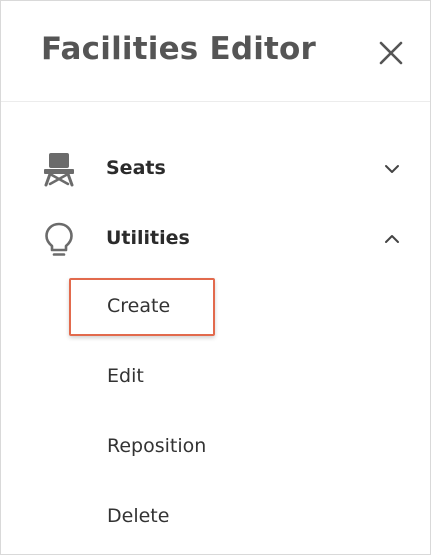 The height and width of the screenshot is (555, 431). Describe the element at coordinates (392, 169) in the screenshot. I see `chevron-down-icon` at that location.